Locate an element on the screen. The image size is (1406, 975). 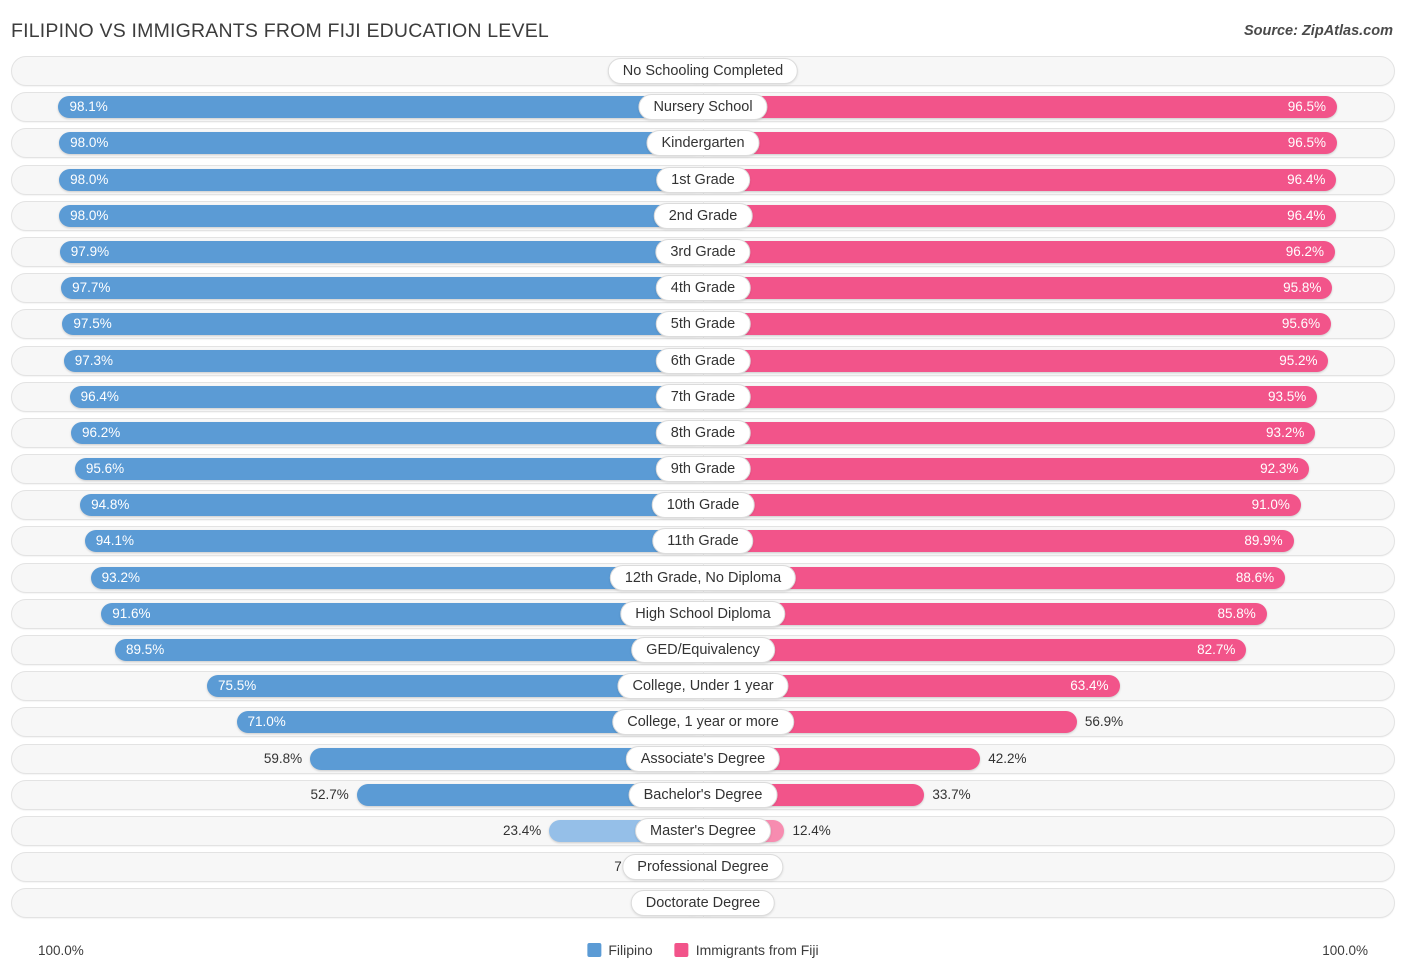
legend-item: Filipino is located at coordinates (620, 950).